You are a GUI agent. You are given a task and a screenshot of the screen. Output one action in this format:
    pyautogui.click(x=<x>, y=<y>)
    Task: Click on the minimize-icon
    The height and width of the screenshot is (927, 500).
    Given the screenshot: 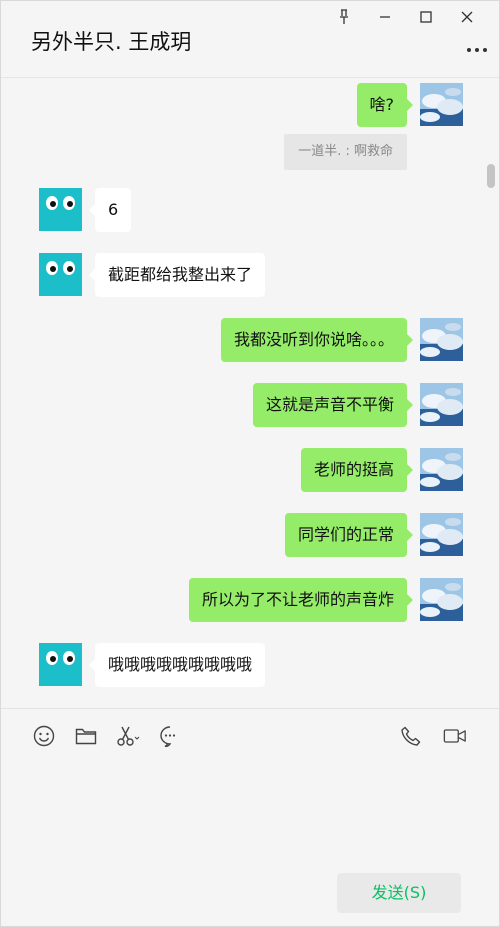 What is the action you would take?
    pyautogui.click(x=384, y=17)
    